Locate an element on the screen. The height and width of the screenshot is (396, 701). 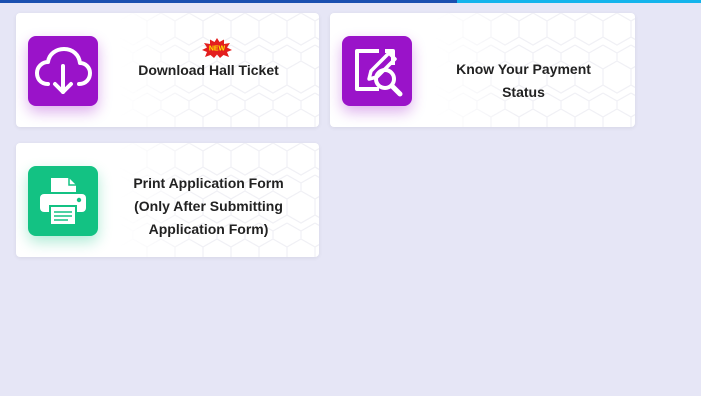
card-label-line: (Only After Submitting is located at coordinates (208, 206).